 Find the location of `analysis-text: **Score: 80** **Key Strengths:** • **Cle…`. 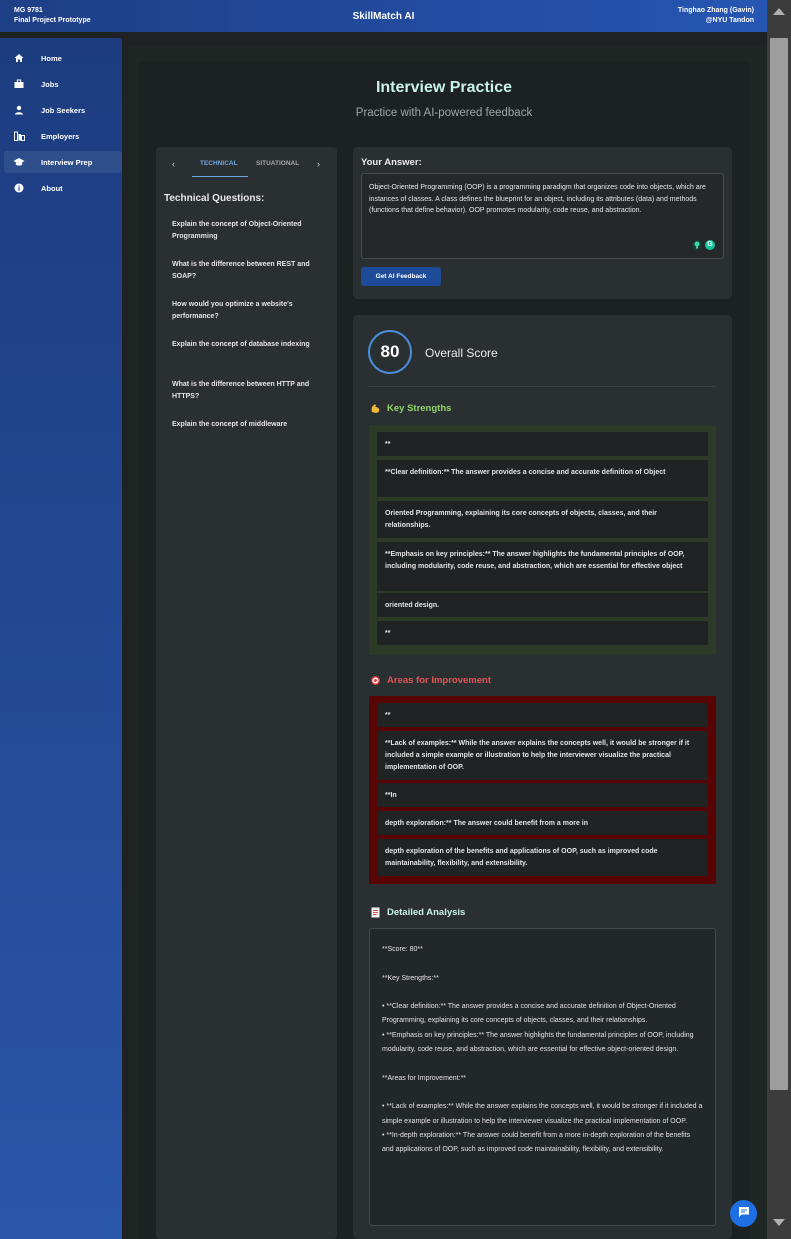

analysis-text: **Score: 80** **Key Strengths:** • **Cle… is located at coordinates (542, 1077).